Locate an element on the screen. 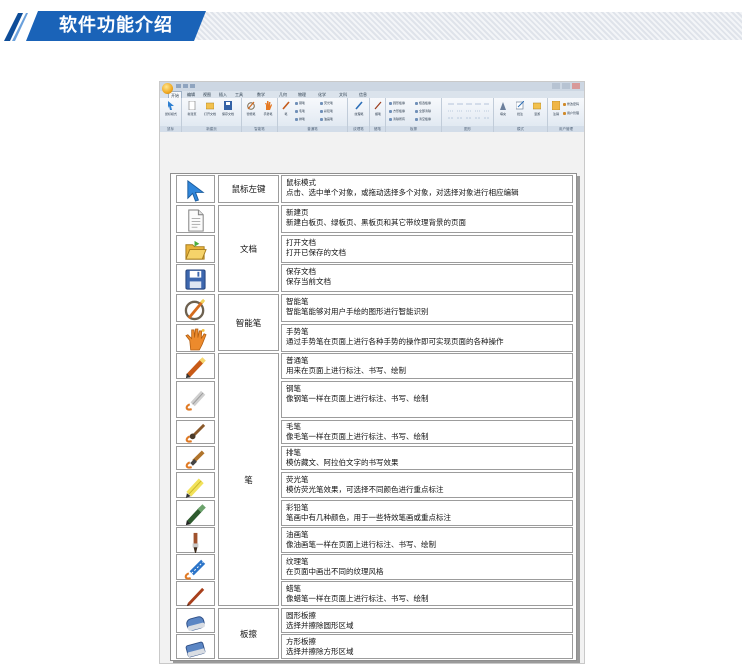 The image size is (750, 671). round-eraser-icon is located at coordinates (195, 623).